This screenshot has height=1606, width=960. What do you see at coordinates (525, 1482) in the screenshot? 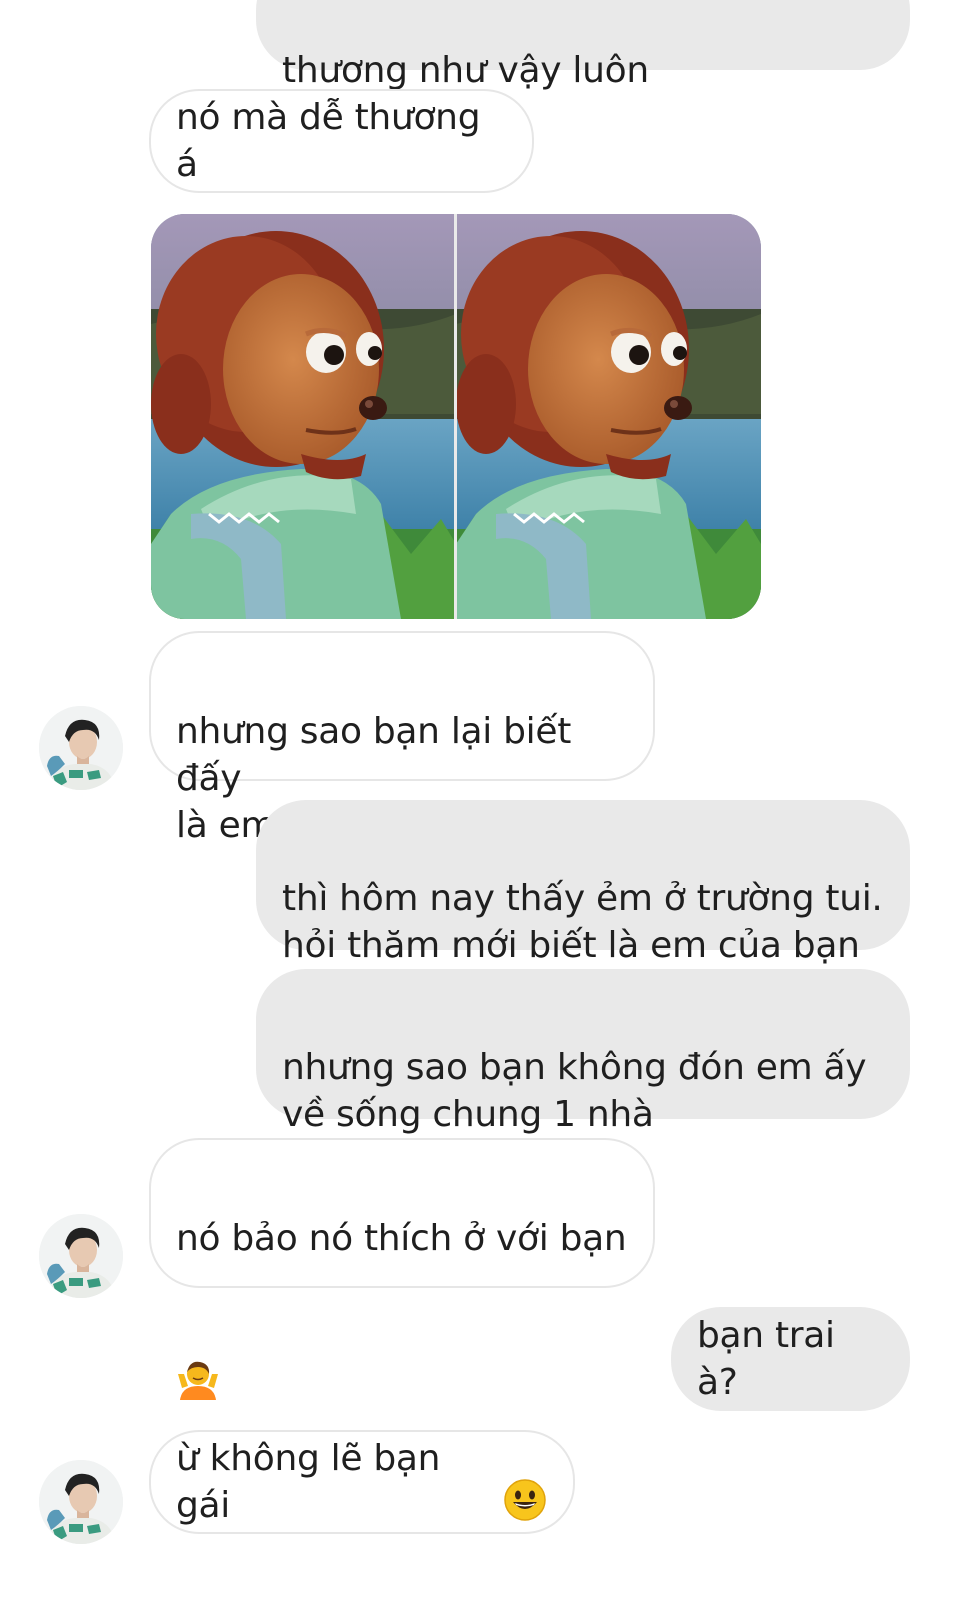
I see `grinning-face-emoji-icon` at bounding box center [525, 1482].